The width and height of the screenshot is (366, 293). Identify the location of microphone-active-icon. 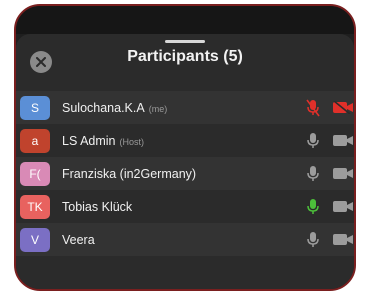
(313, 207).